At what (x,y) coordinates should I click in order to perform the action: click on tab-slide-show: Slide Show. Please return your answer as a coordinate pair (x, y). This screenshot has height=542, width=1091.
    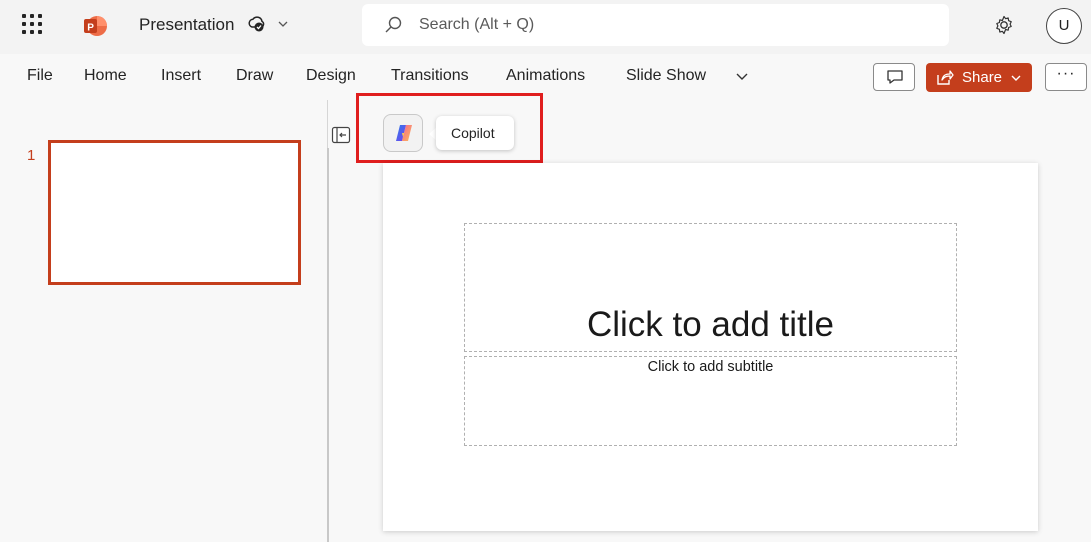
    Looking at the image, I should click on (666, 76).